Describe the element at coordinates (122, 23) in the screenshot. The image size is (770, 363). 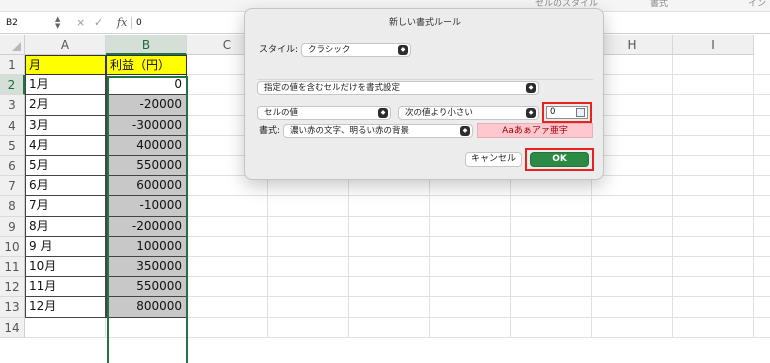
I see `insert-function-icon: fx` at that location.